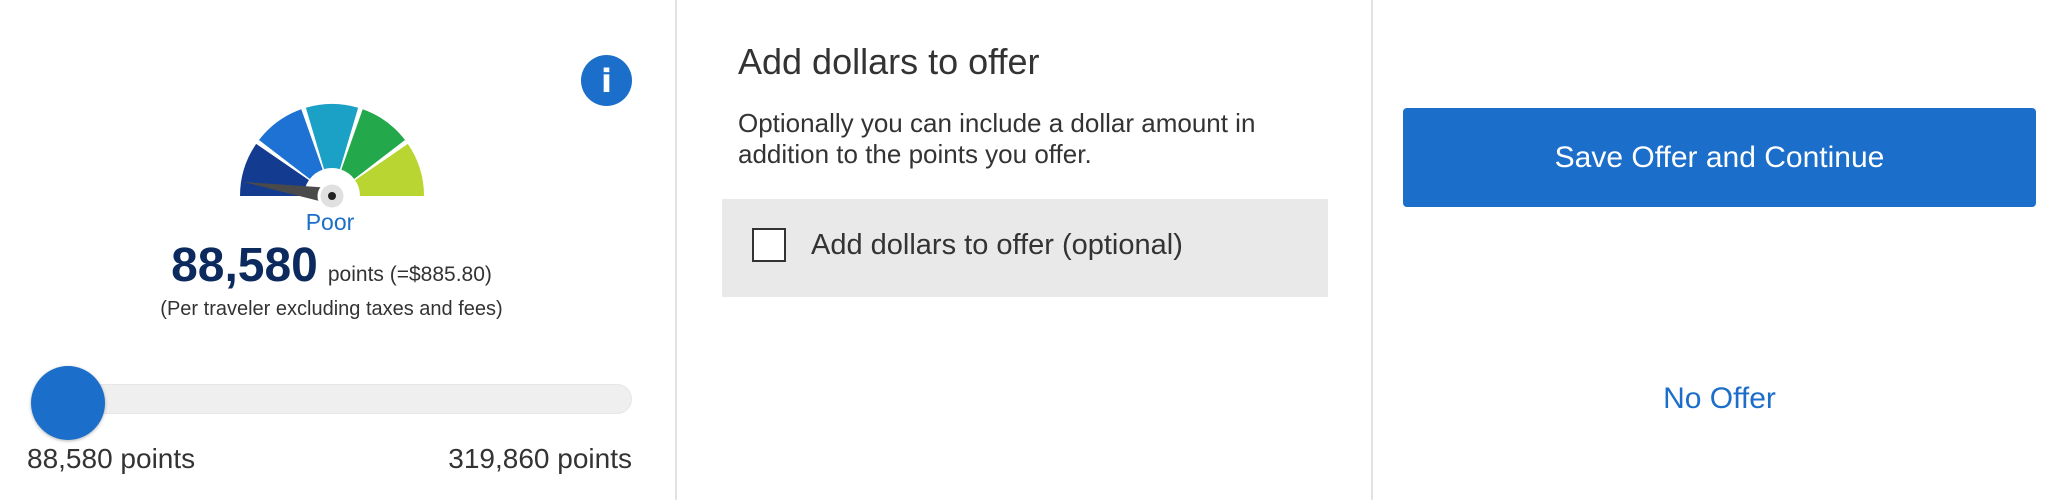  Describe the element at coordinates (244, 265) in the screenshot. I see `points-value: 88,580` at that location.